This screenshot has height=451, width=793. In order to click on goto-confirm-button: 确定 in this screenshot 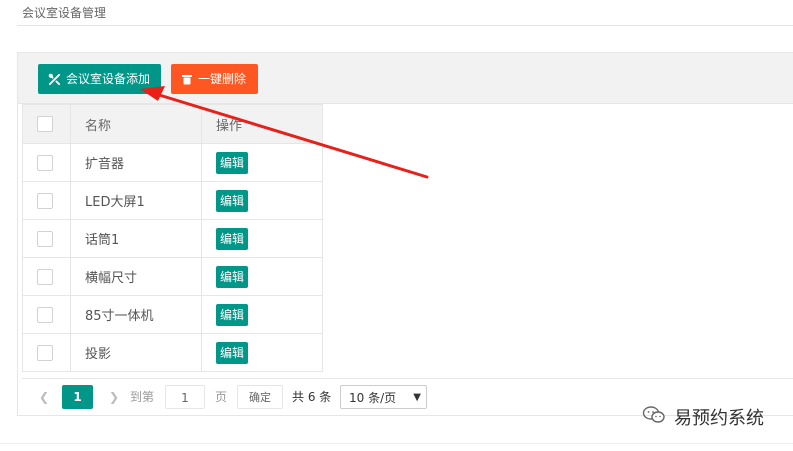, I will do `click(260, 397)`.